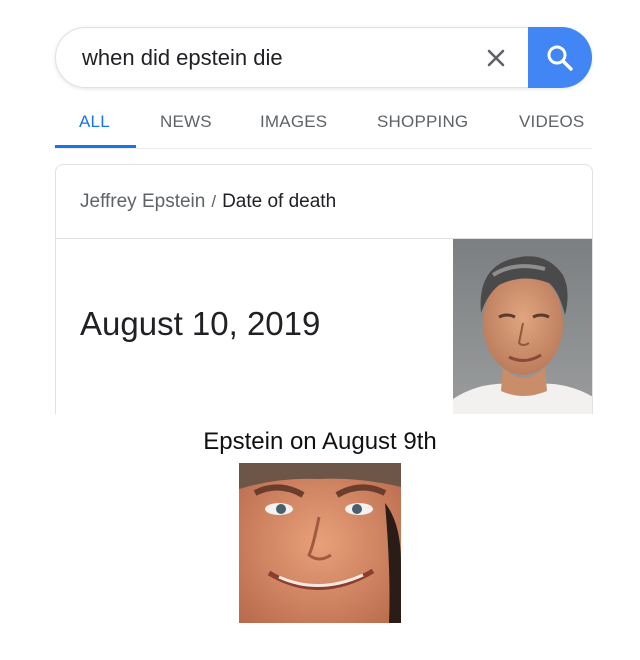 The image size is (640, 660). I want to click on clear-search-button, so click(496, 58).